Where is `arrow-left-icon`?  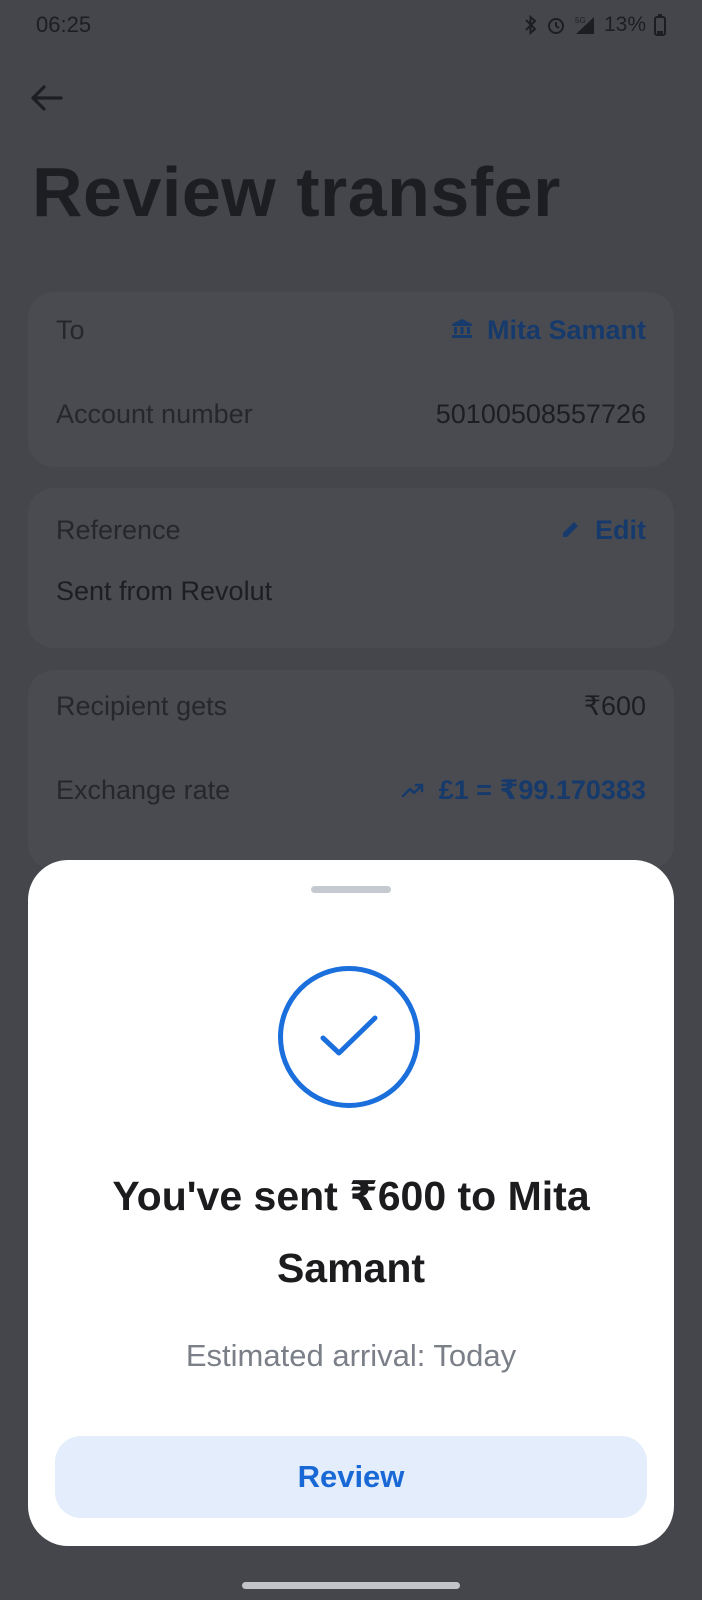 arrow-left-icon is located at coordinates (46, 100).